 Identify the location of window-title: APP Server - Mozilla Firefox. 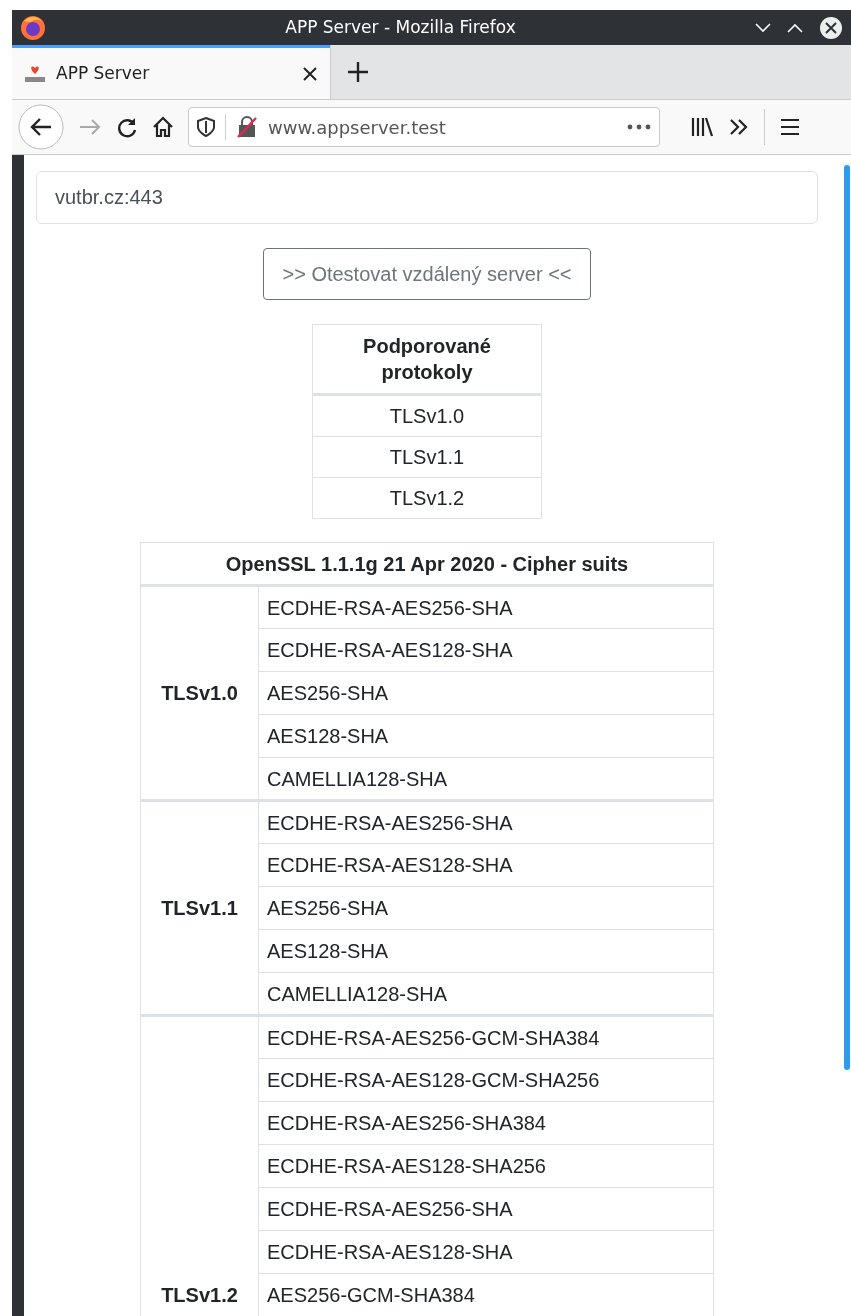
(400, 27).